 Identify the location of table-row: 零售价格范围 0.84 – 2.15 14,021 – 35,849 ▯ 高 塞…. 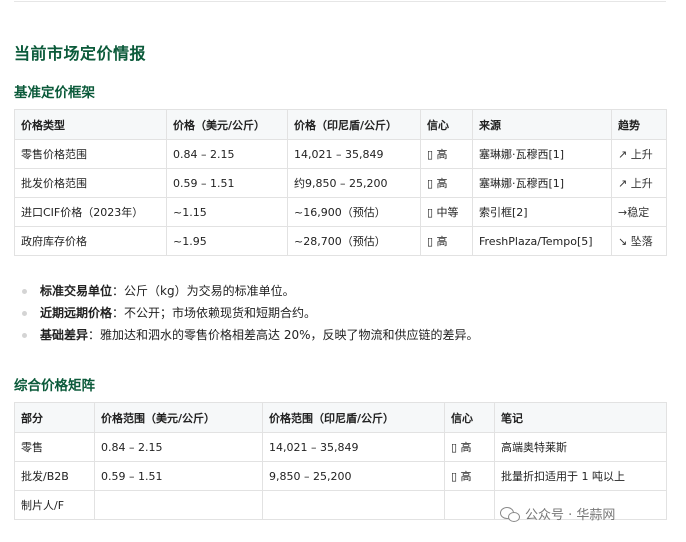
(340, 154).